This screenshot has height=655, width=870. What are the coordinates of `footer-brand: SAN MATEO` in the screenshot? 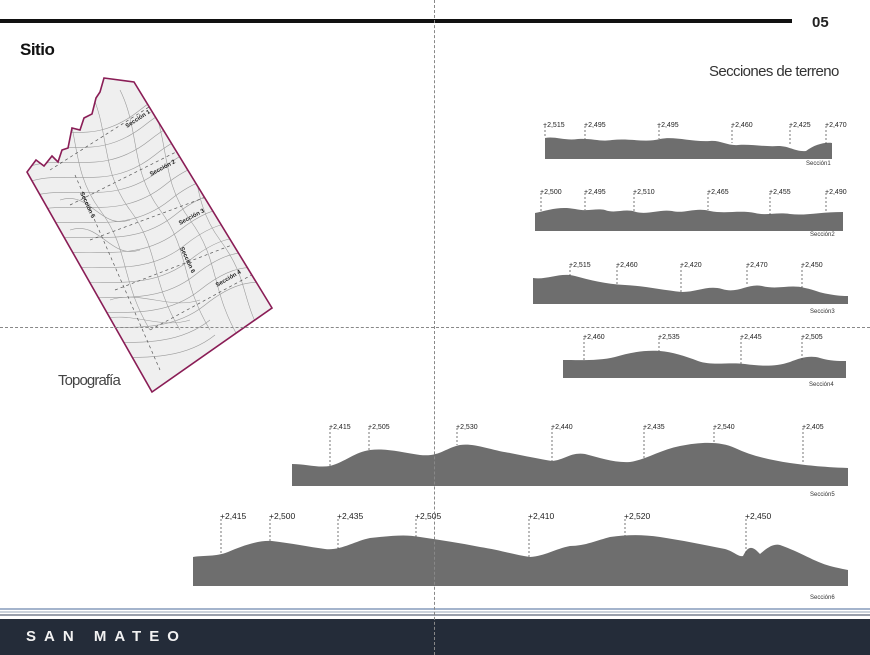 It's located at (106, 636).